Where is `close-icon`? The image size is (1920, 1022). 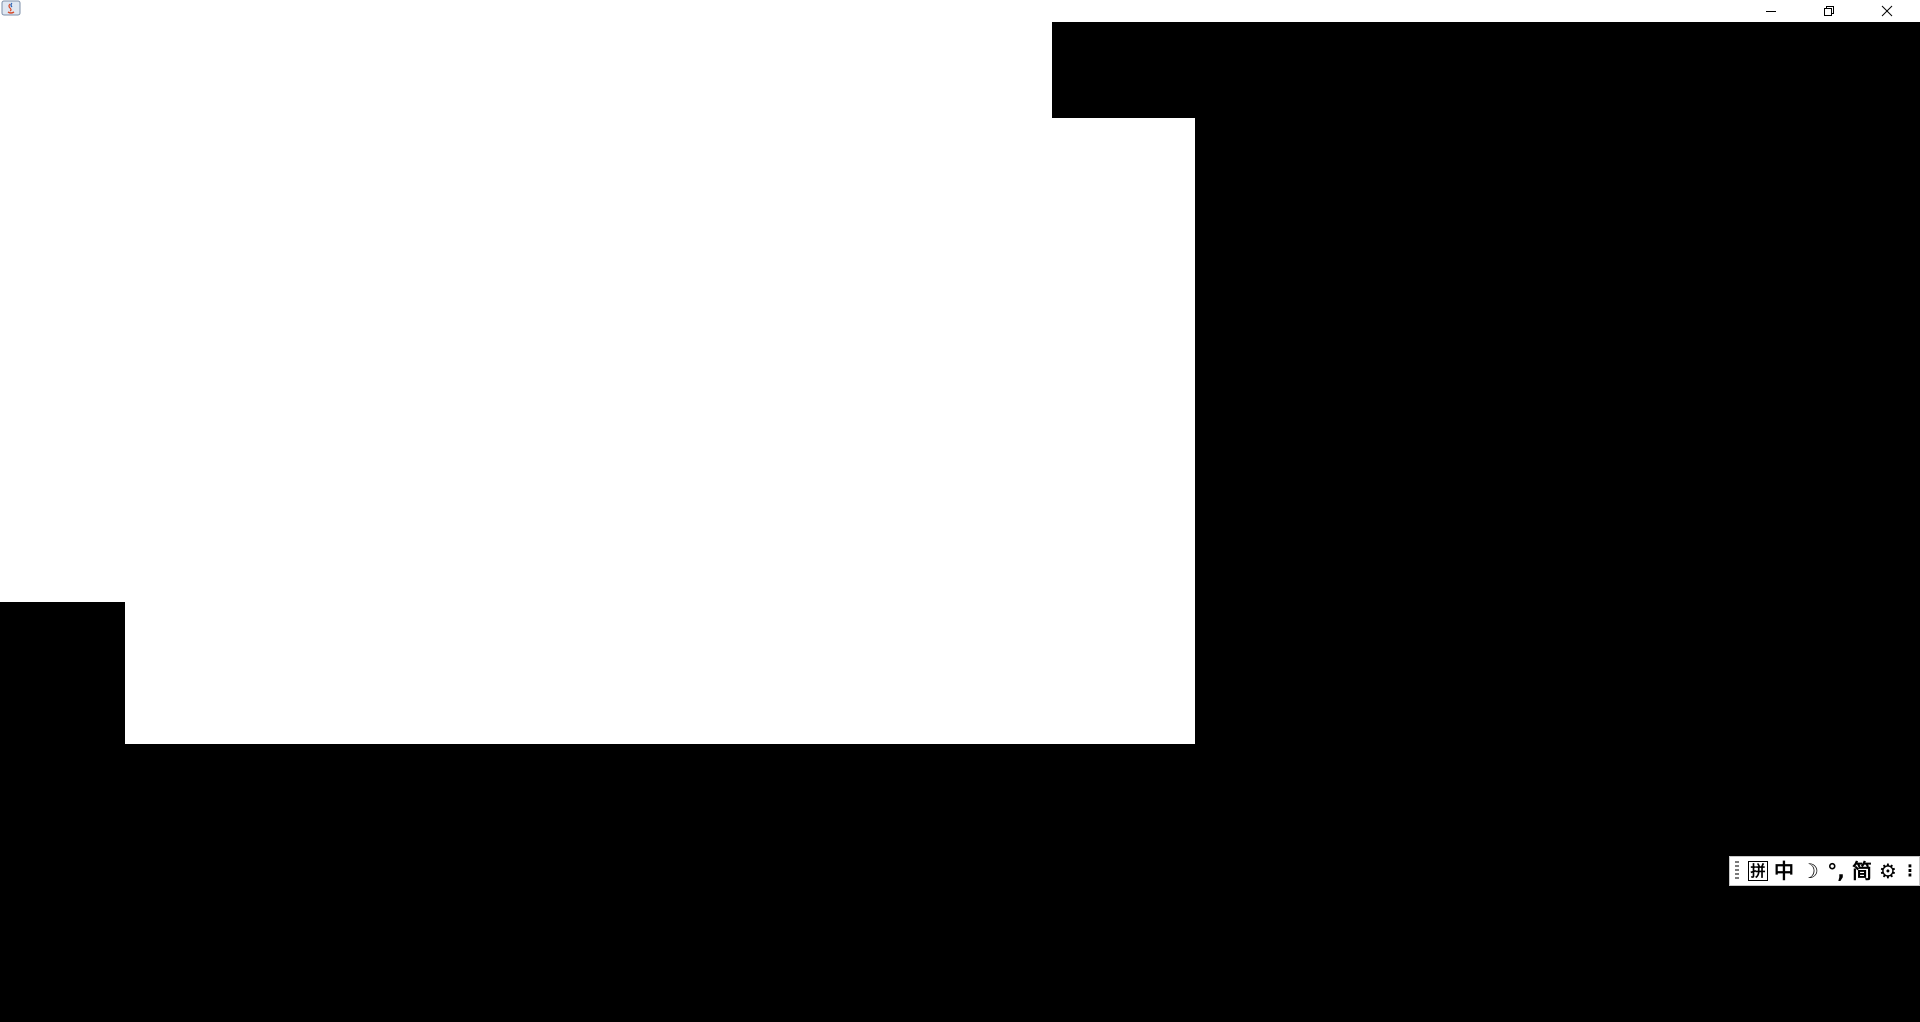
close-icon is located at coordinates (1887, 11).